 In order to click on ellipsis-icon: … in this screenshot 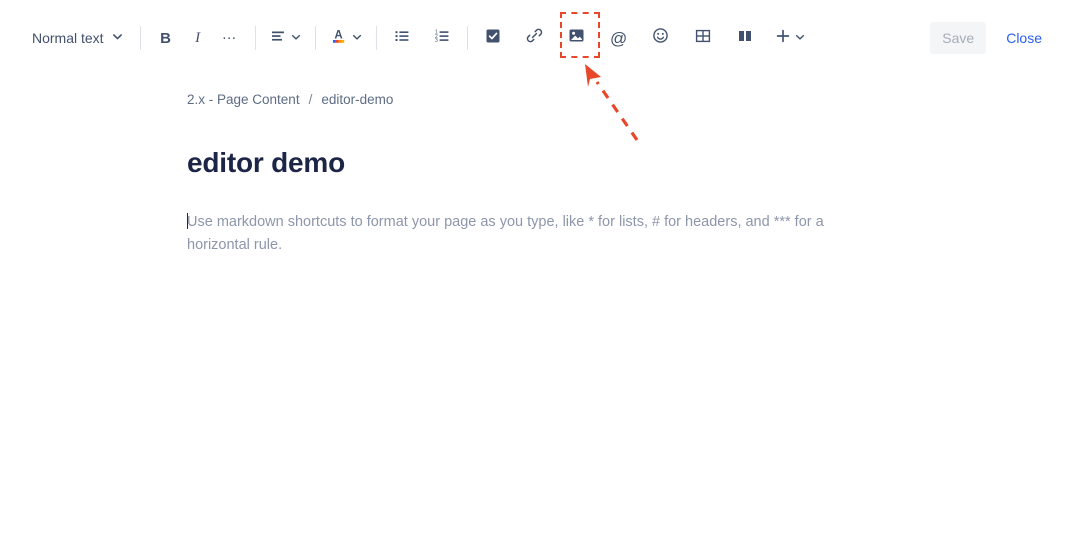, I will do `click(229, 34)`.